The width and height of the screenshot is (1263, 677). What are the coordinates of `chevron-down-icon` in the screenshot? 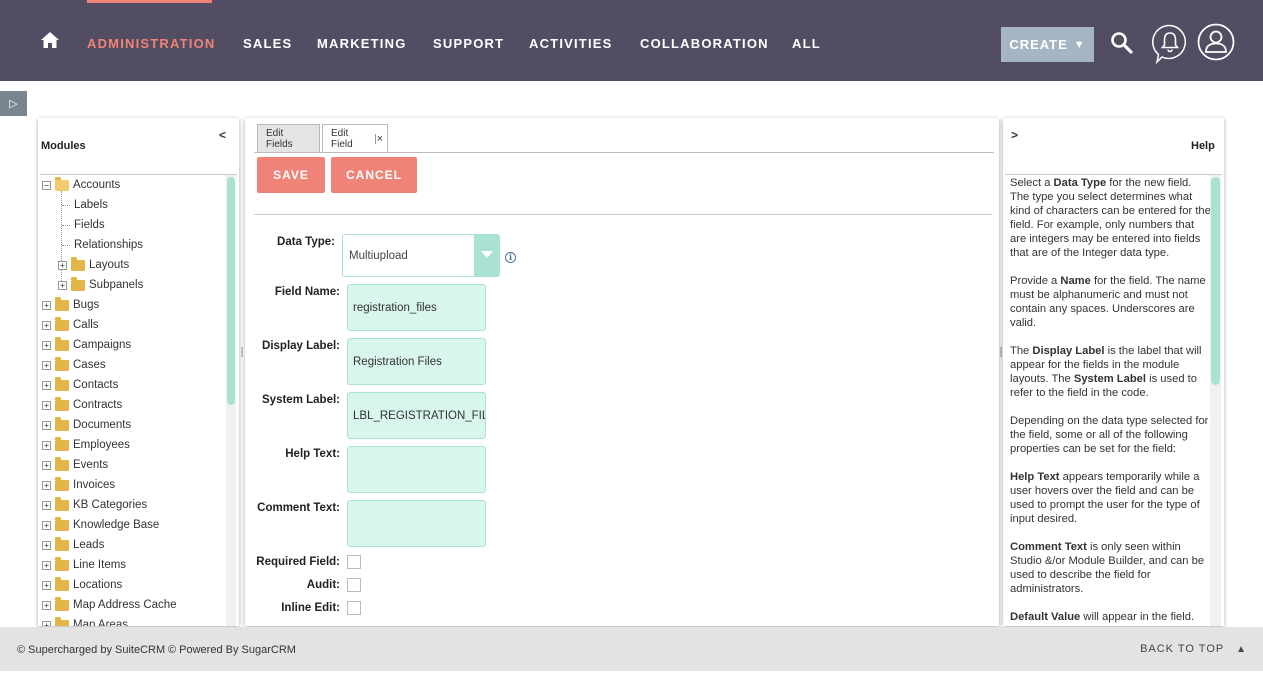 It's located at (486, 255).